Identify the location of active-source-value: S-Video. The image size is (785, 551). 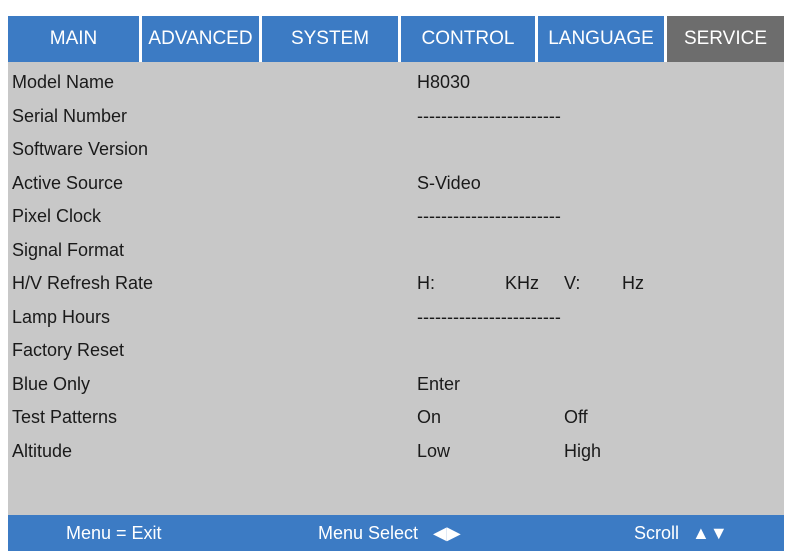
(449, 182).